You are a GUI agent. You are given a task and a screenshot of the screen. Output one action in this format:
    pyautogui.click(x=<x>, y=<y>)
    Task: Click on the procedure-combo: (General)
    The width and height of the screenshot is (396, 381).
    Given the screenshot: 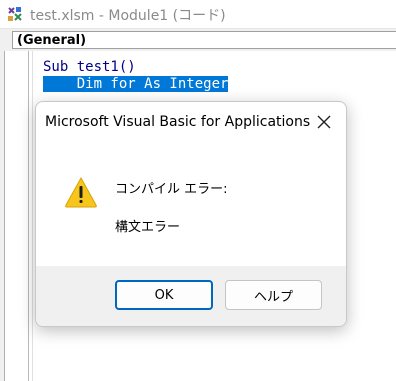 What is the action you would take?
    pyautogui.click(x=204, y=40)
    